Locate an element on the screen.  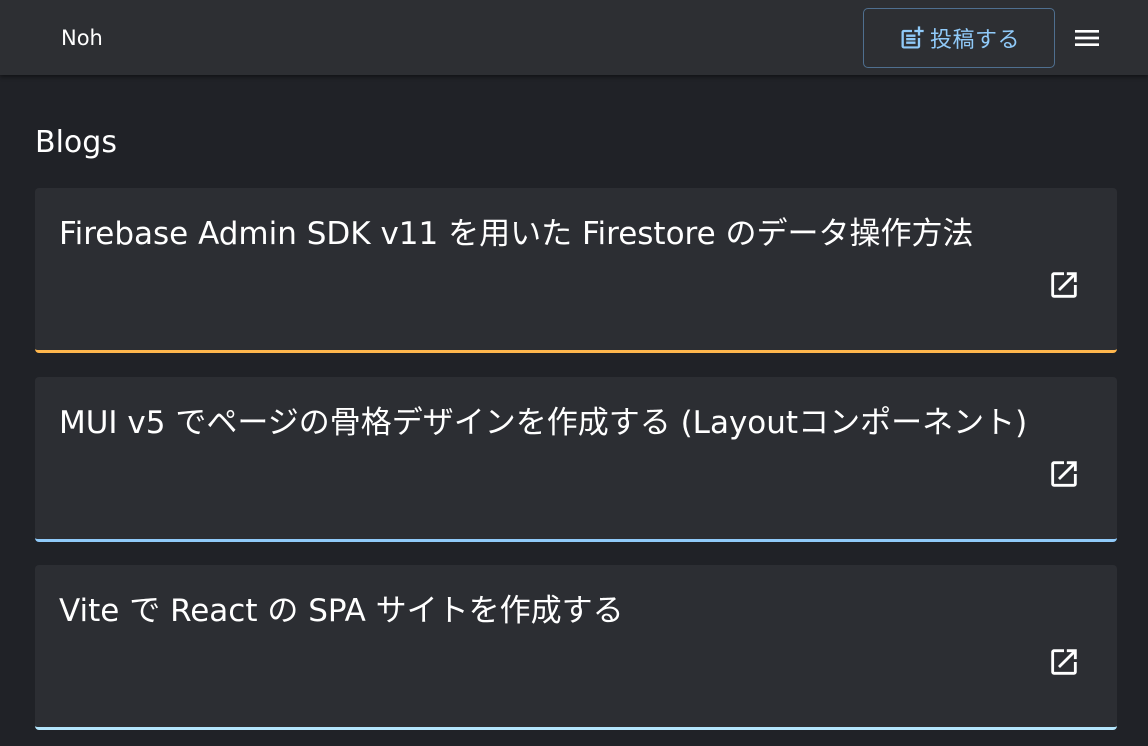
menu-button is located at coordinates (1087, 38).